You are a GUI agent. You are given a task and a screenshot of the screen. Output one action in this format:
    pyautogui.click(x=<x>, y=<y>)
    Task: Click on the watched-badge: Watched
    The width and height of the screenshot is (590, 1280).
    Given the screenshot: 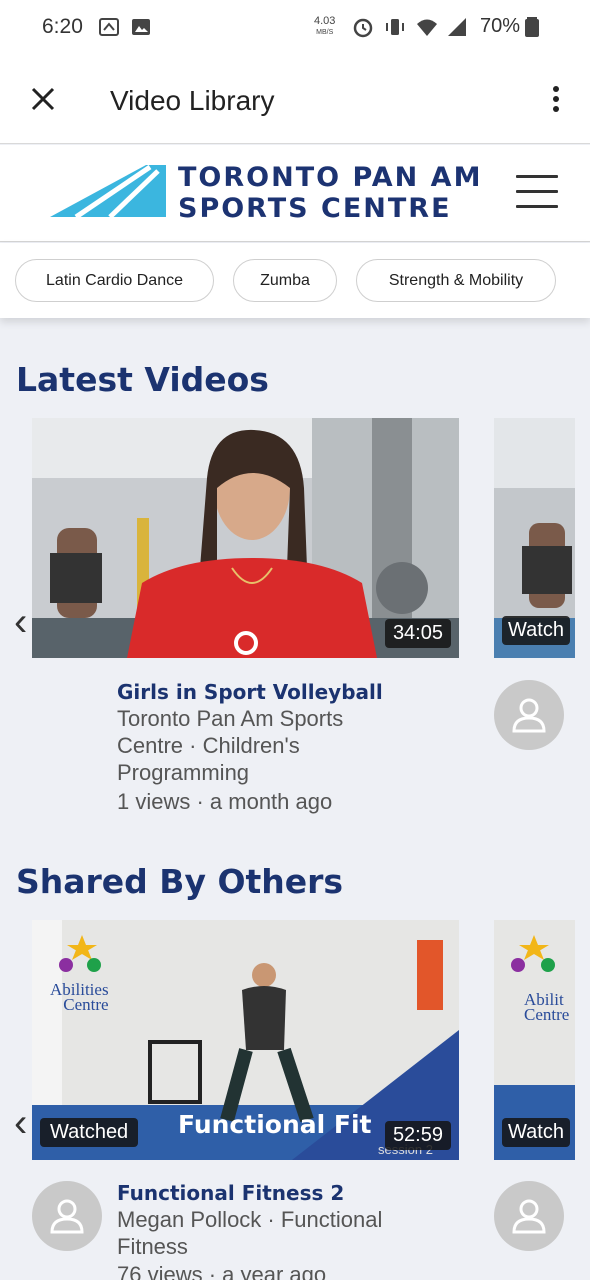 What is the action you would take?
    pyautogui.click(x=89, y=1132)
    